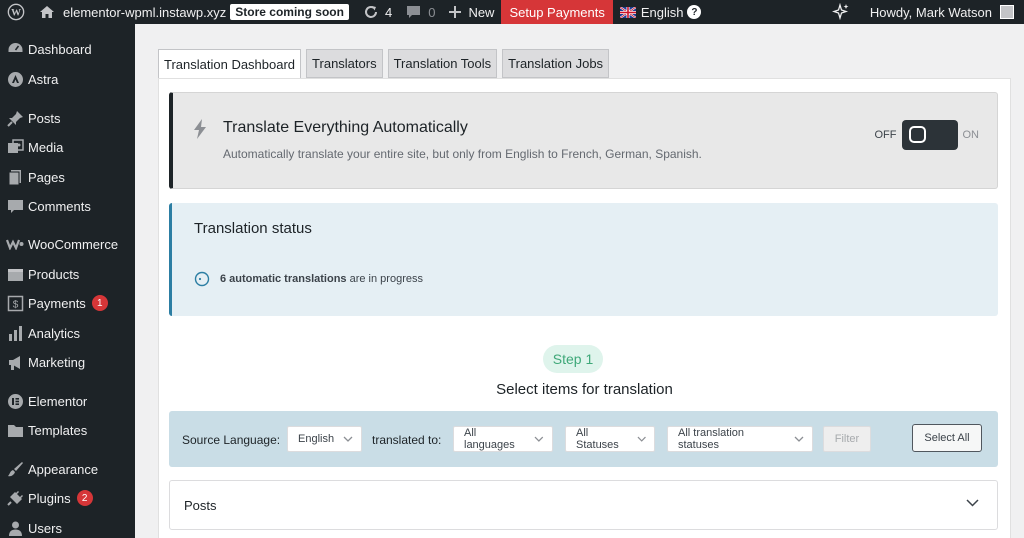  Describe the element at coordinates (15, 469) in the screenshot. I see `brush-icon` at that location.